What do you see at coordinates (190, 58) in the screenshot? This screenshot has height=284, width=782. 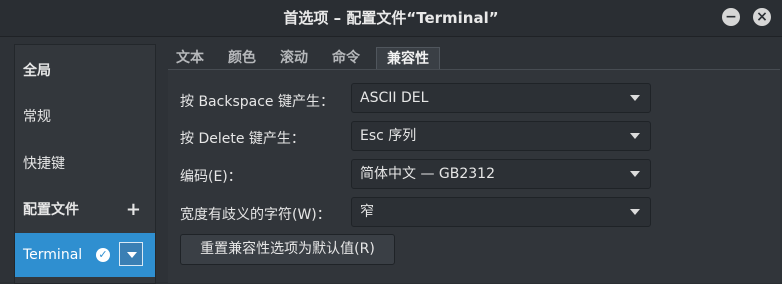 I see `tab-text: 文本` at bounding box center [190, 58].